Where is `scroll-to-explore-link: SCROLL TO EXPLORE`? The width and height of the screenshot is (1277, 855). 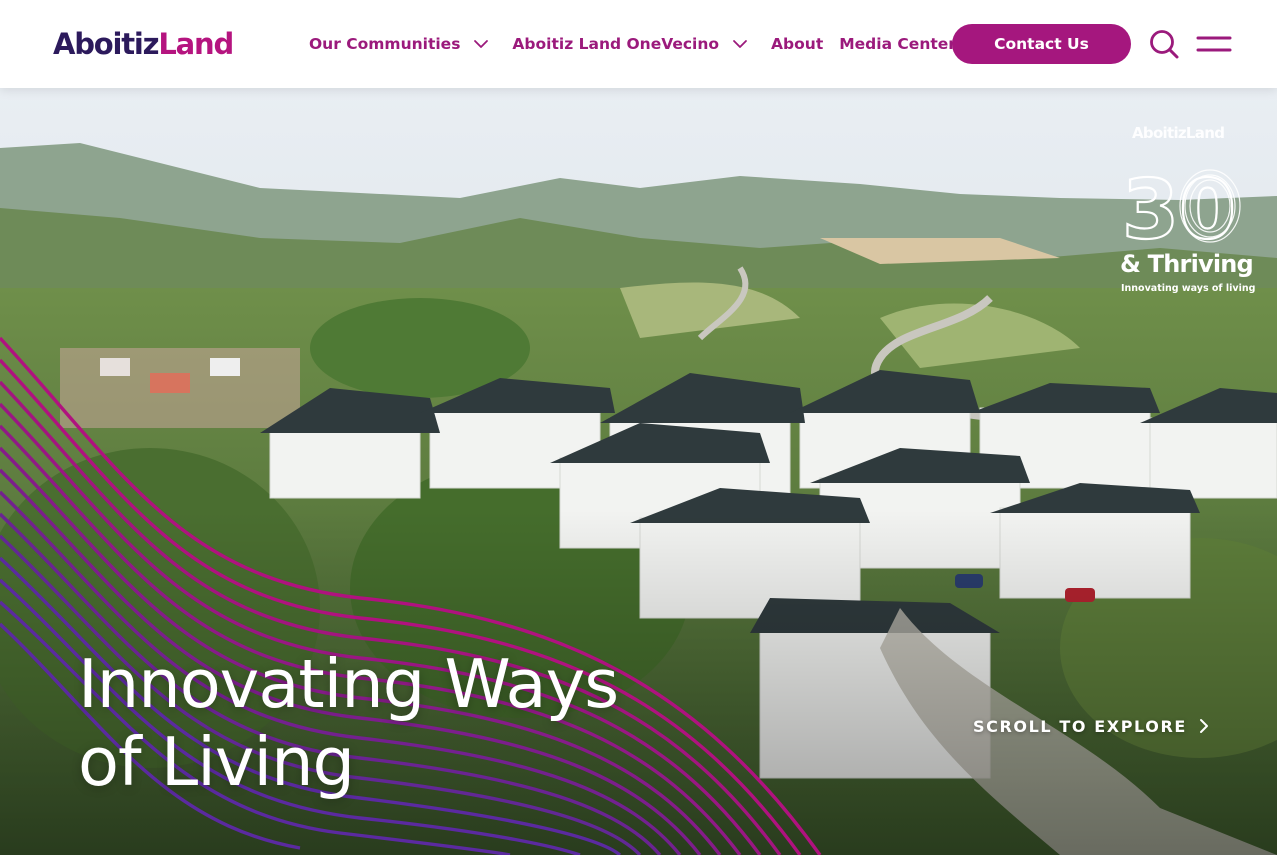 scroll-to-explore-link: SCROLL TO EXPLORE is located at coordinates (1092, 726).